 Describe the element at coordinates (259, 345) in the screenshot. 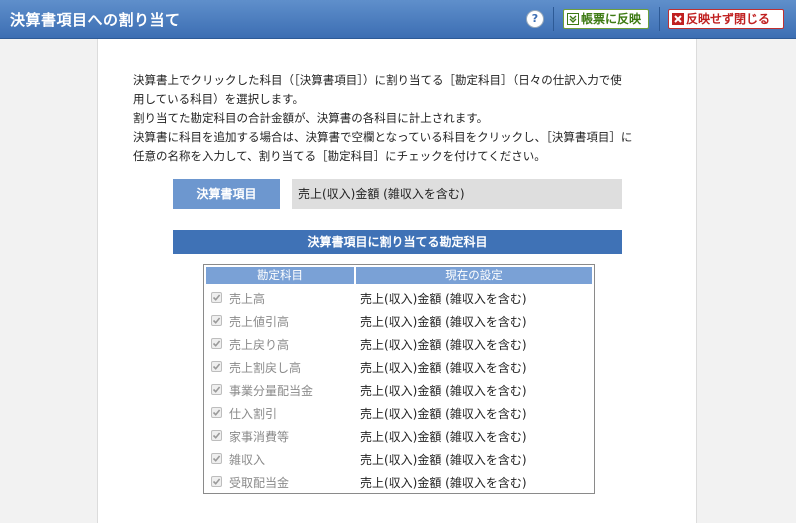

I see `account-name: 売上戻り高` at that location.